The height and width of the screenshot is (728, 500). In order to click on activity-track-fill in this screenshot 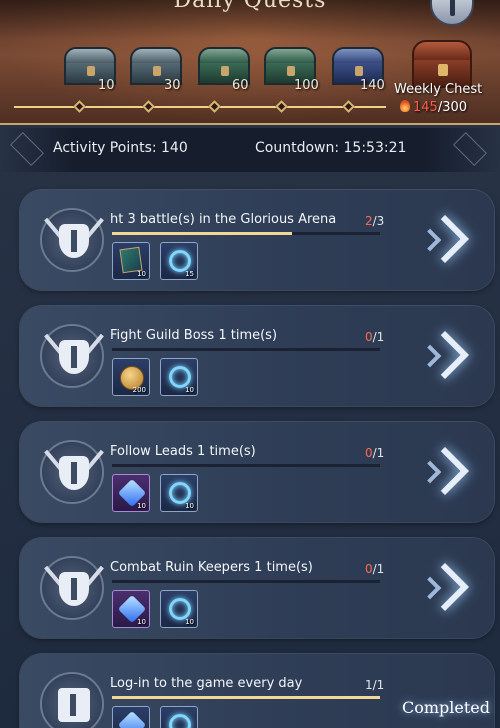, I will do `click(200, 107)`.